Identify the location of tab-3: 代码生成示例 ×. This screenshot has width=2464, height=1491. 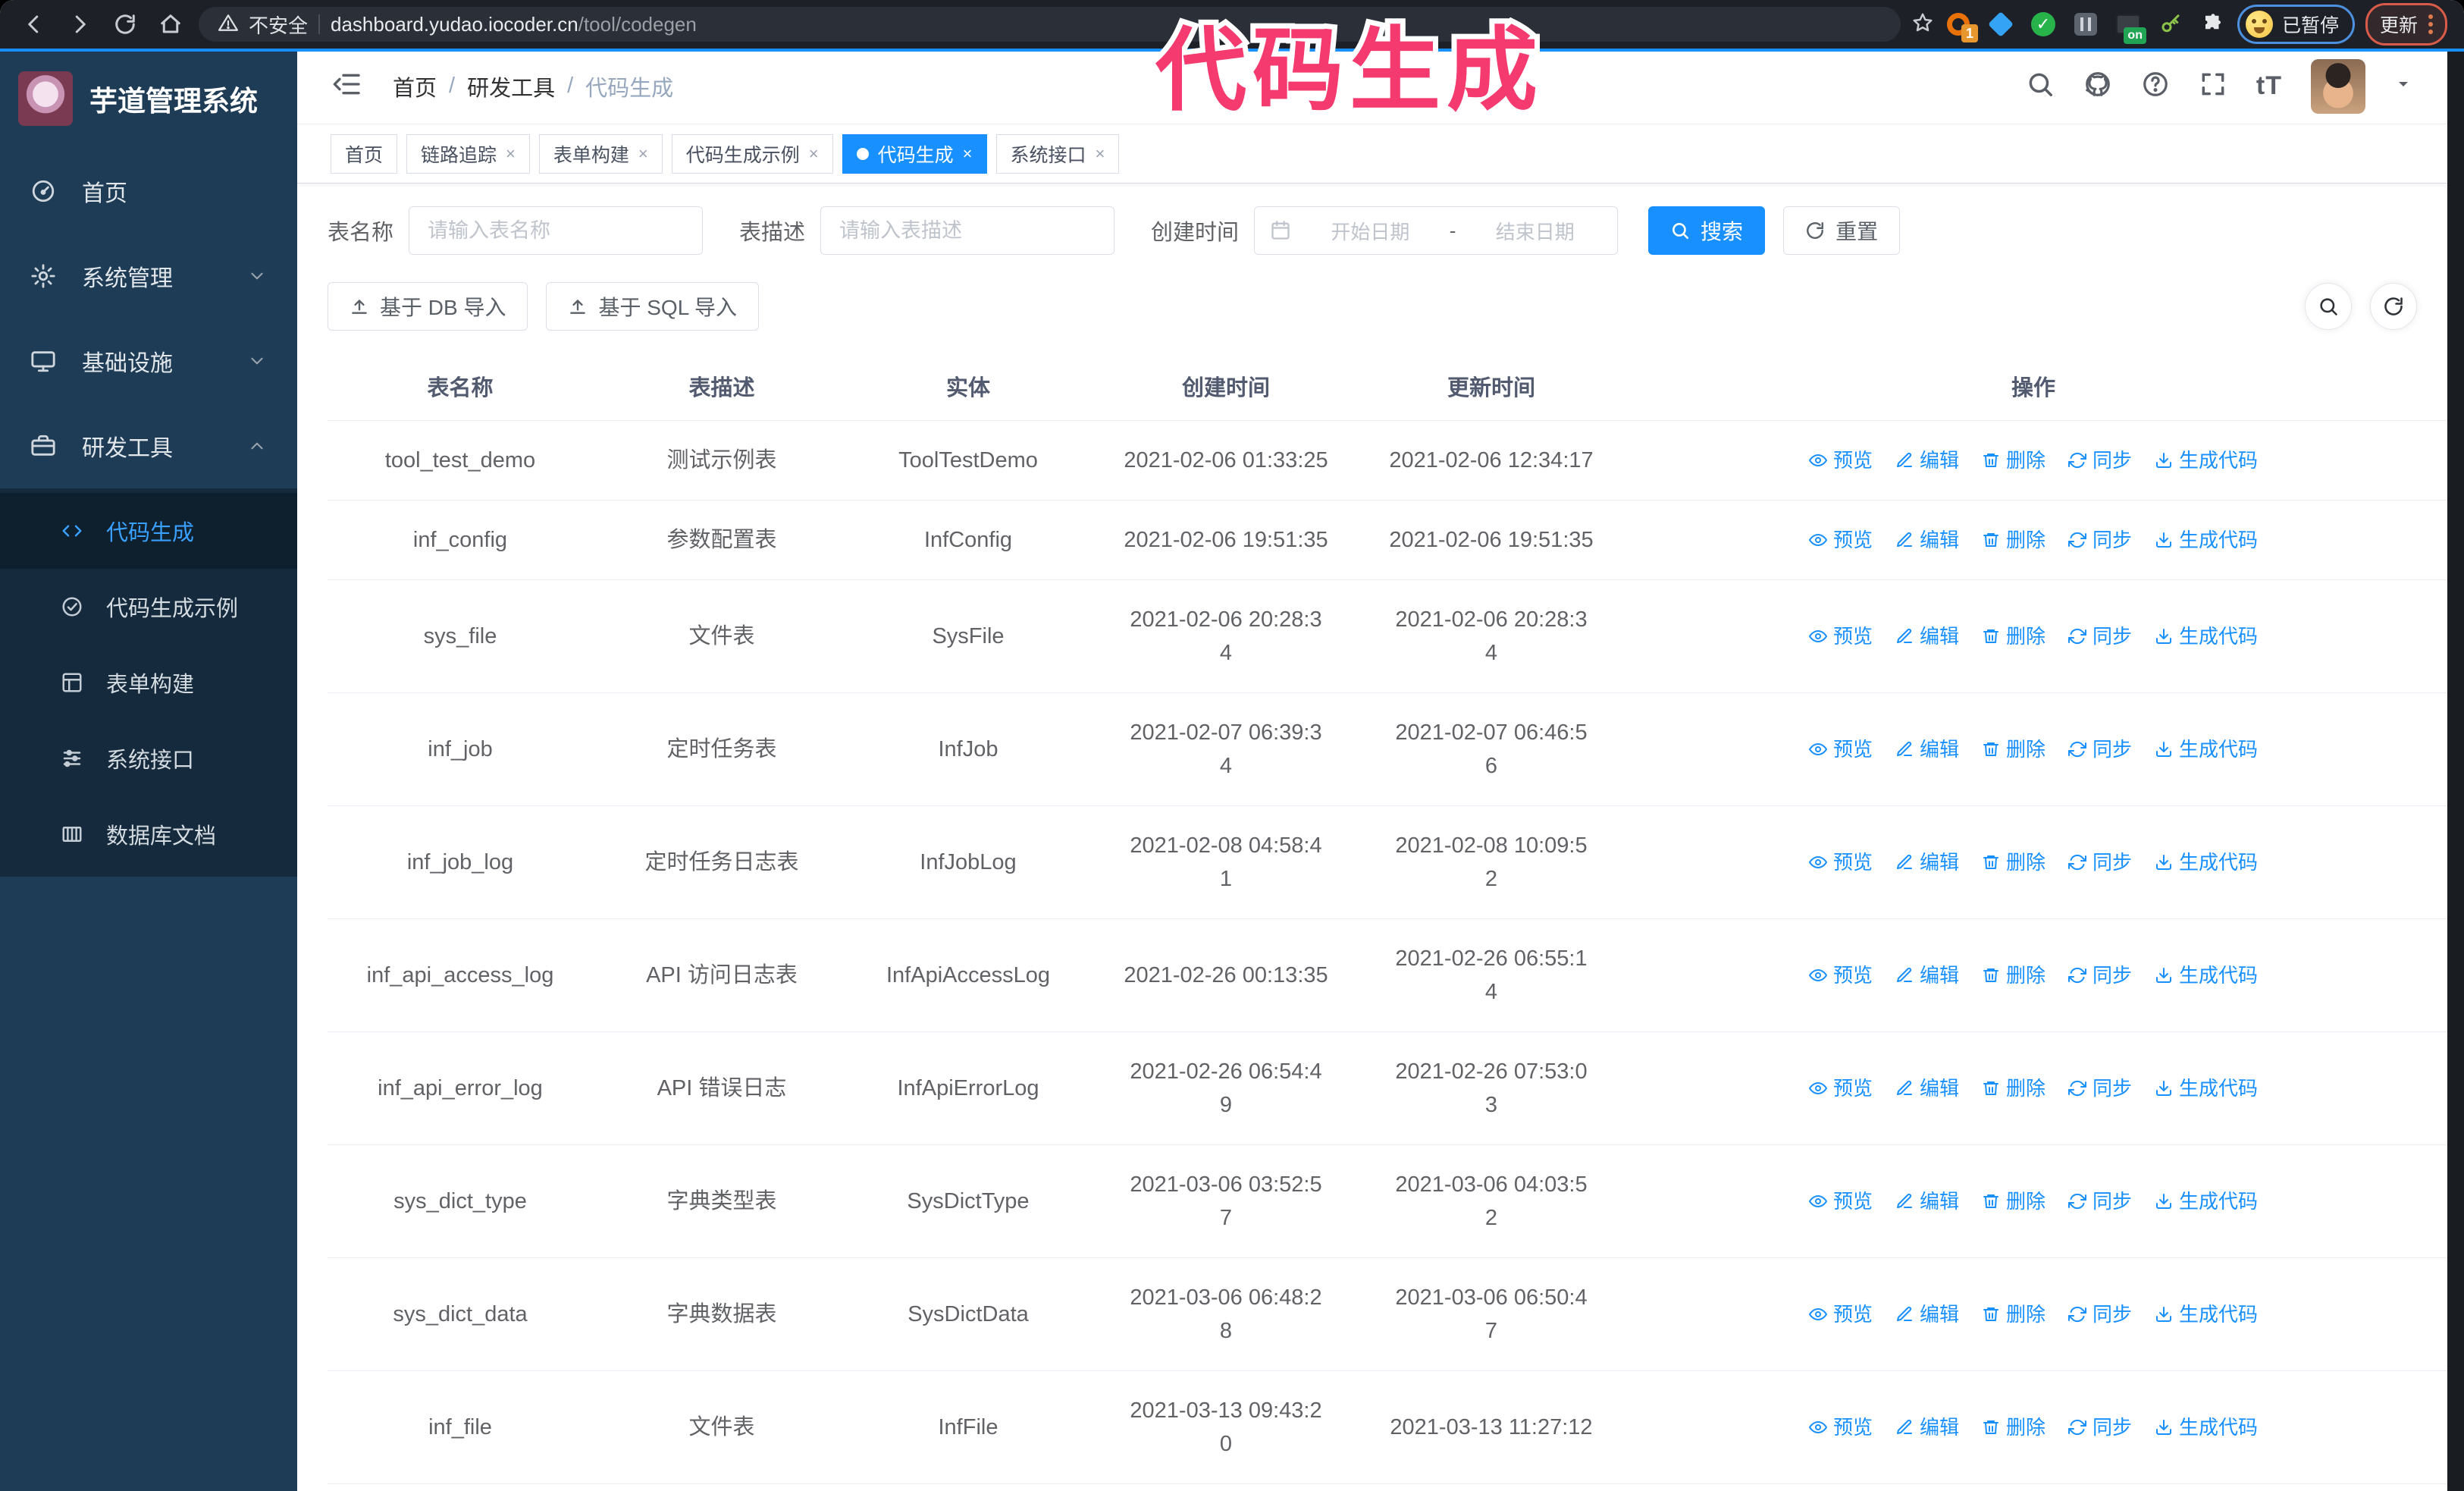
(752, 153).